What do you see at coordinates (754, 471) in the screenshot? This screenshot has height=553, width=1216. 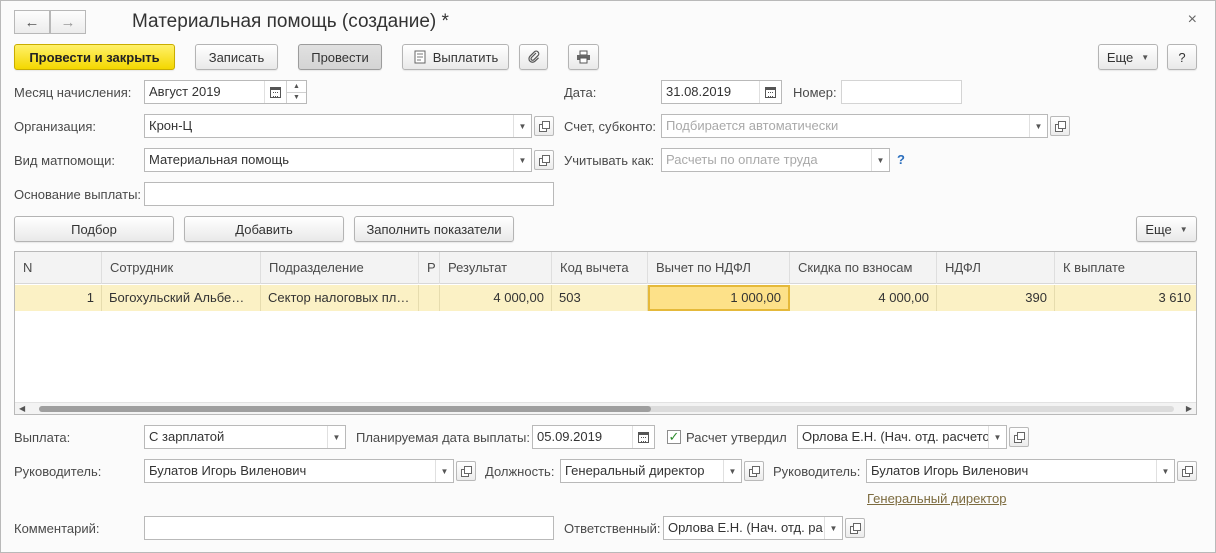 I see `open-position-button` at bounding box center [754, 471].